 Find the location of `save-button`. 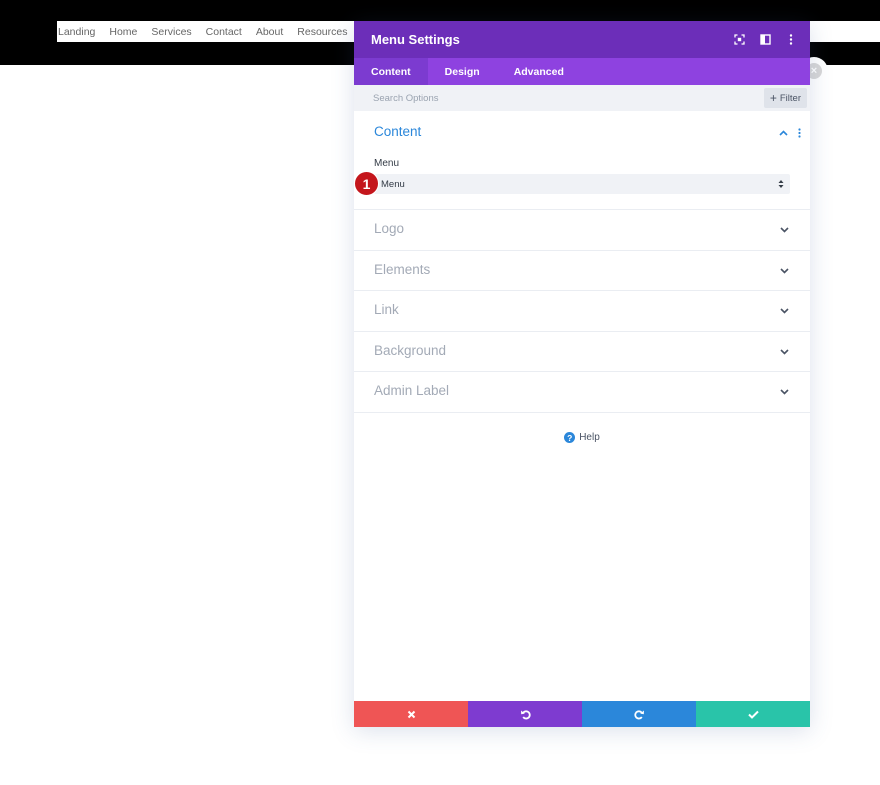

save-button is located at coordinates (753, 714).